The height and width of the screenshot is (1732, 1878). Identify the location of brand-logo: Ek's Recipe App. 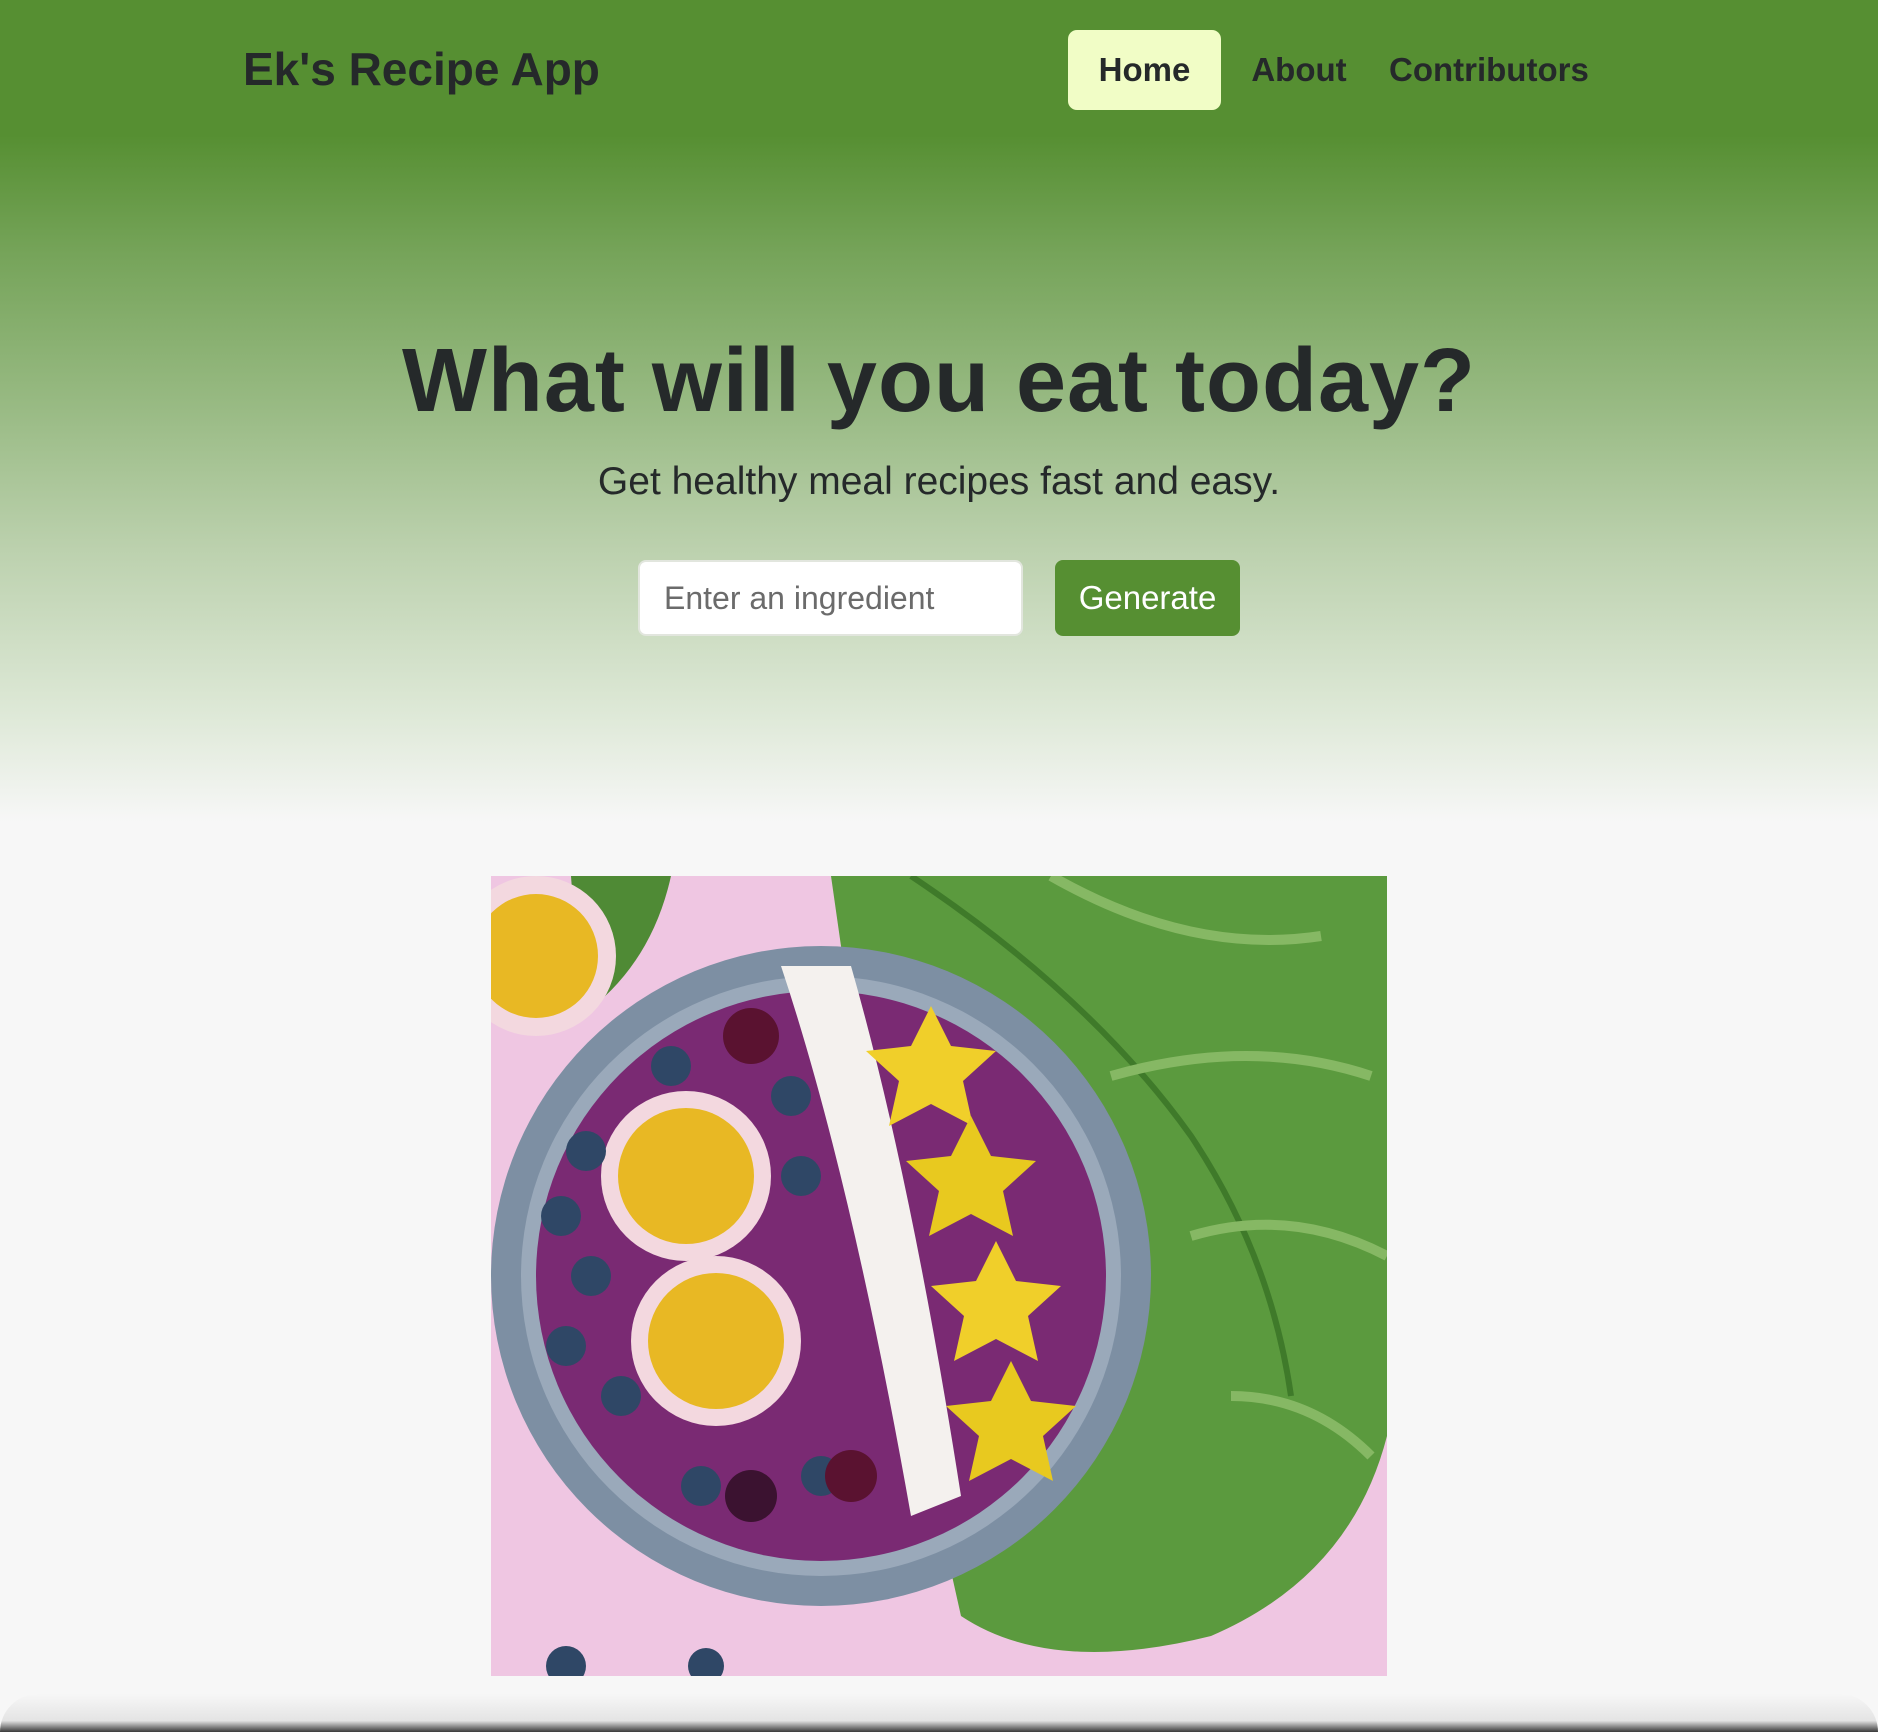
(421, 69).